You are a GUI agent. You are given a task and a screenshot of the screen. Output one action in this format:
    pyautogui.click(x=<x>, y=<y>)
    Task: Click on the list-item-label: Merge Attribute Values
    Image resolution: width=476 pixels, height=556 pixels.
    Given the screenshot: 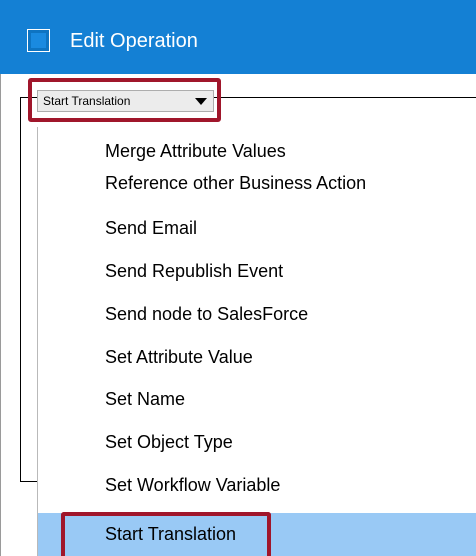 What is the action you would take?
    pyautogui.click(x=195, y=151)
    